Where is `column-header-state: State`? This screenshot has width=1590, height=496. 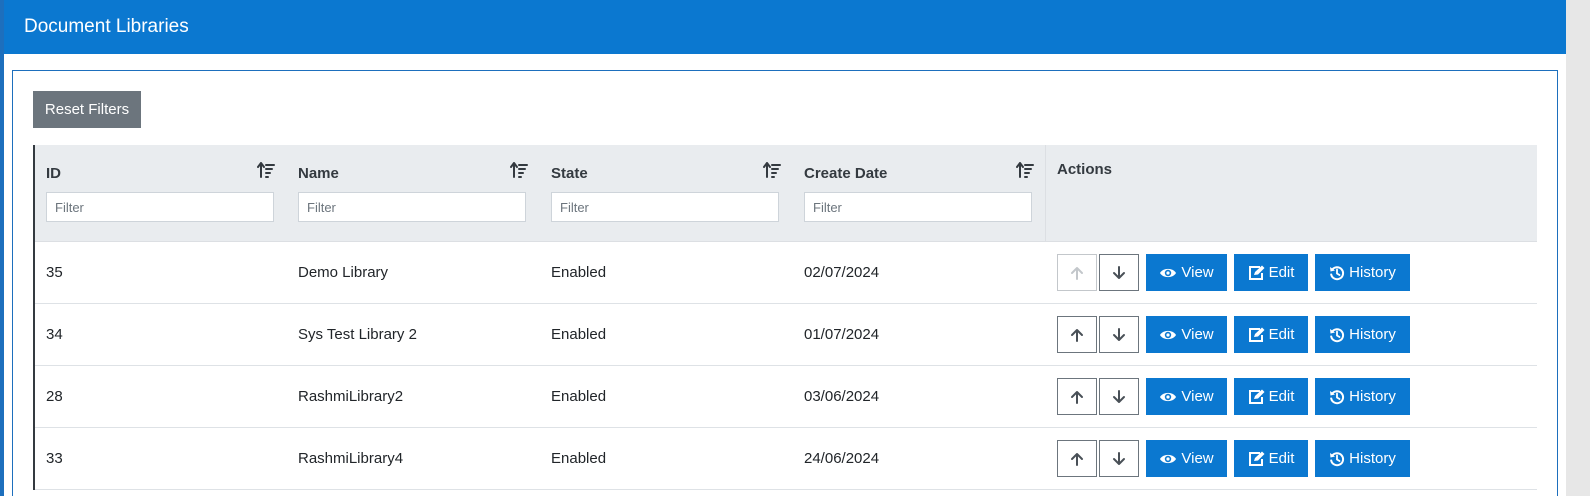
column-header-state: State is located at coordinates (666, 193).